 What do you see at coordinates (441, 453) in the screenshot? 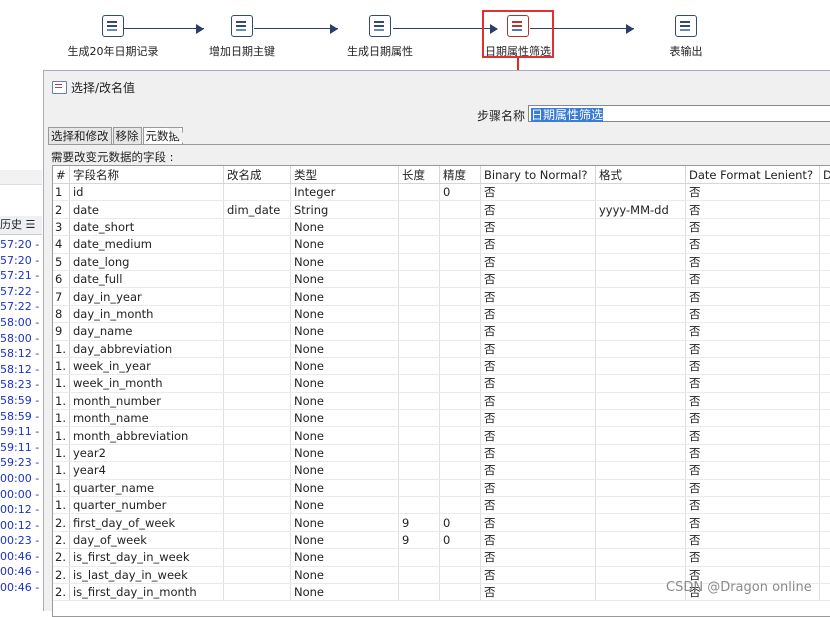
I see `table-row: 1. year2 None 否 否` at bounding box center [441, 453].